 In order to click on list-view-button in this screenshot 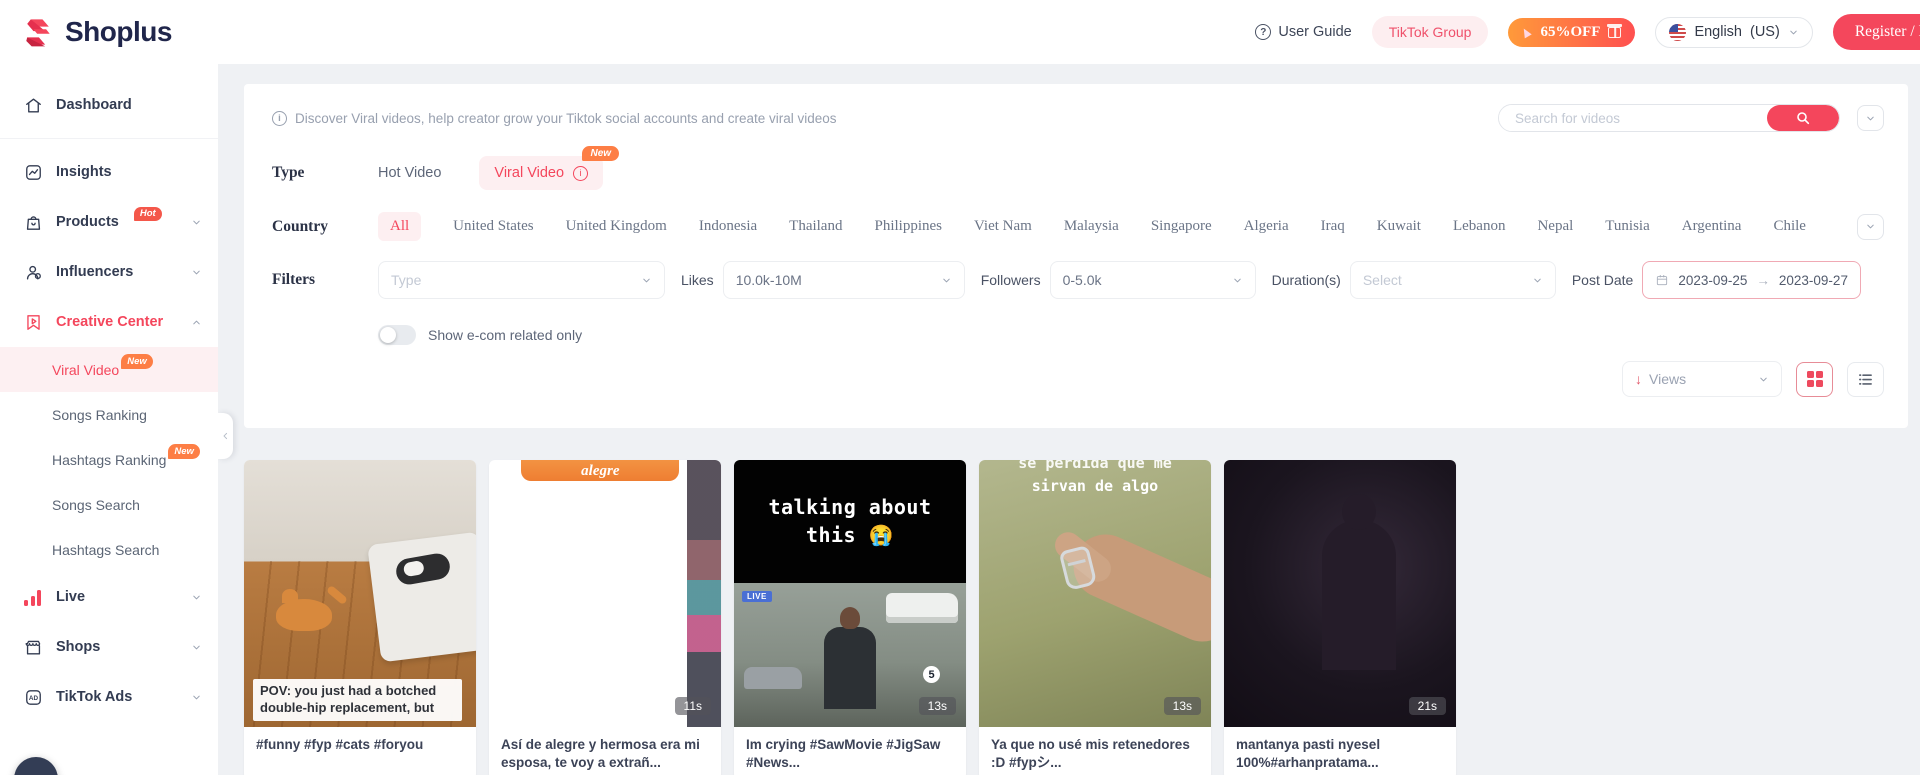, I will do `click(1865, 379)`.